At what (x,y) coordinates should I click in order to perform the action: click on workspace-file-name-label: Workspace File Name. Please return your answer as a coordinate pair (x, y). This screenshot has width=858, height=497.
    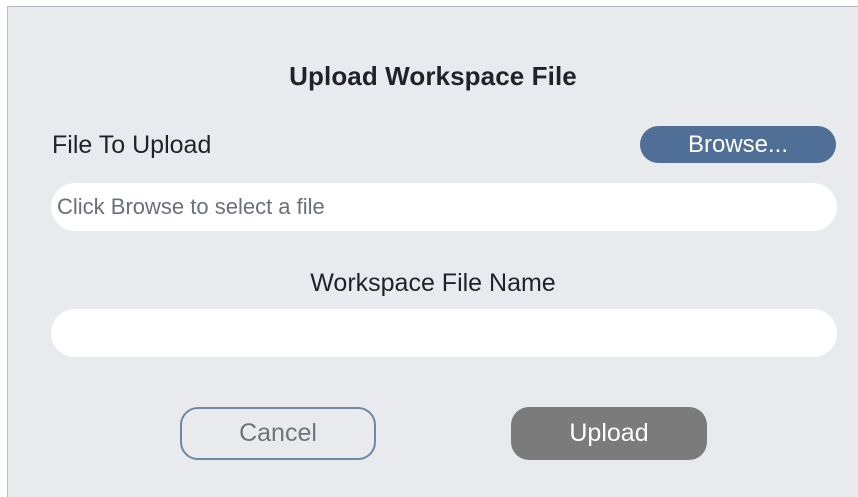
    Looking at the image, I should click on (433, 283).